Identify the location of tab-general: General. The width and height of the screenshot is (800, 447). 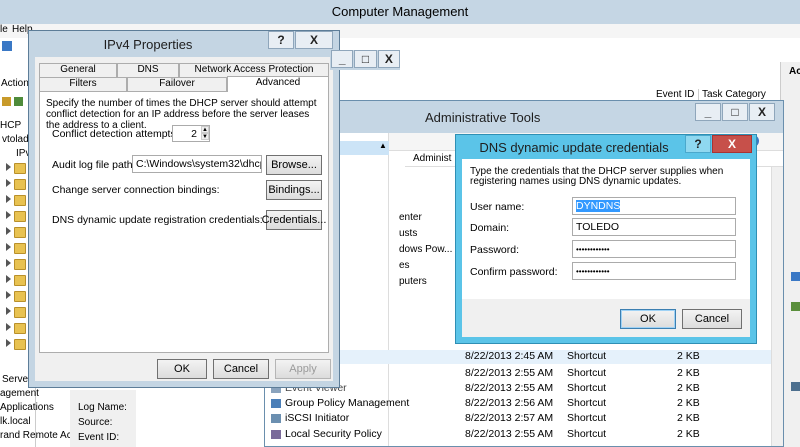
(78, 70).